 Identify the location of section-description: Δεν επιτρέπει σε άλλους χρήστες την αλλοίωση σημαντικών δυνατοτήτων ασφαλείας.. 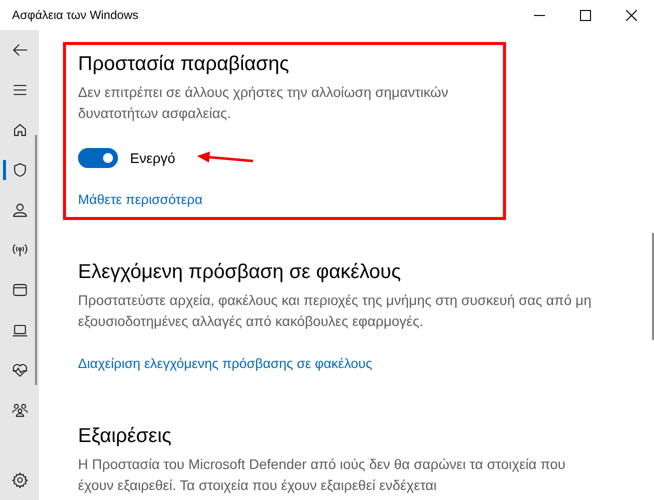
(264, 103).